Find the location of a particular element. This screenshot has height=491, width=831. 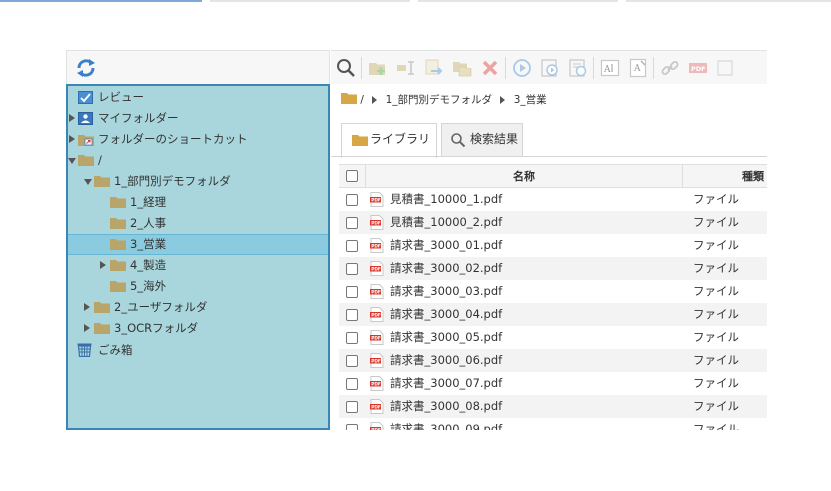

table-row: PDF 請求書_3000_08.pdf ファイル is located at coordinates (553, 406).